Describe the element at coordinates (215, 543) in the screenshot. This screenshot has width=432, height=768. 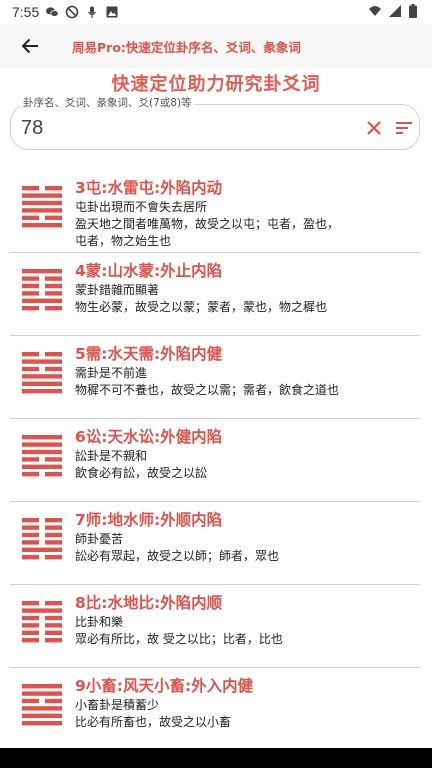
I see `hexagram-list-item: 7师:地水师:外顺内陷師卦憂苦訟必有眾起，故受之以師；師者，眾也` at that location.